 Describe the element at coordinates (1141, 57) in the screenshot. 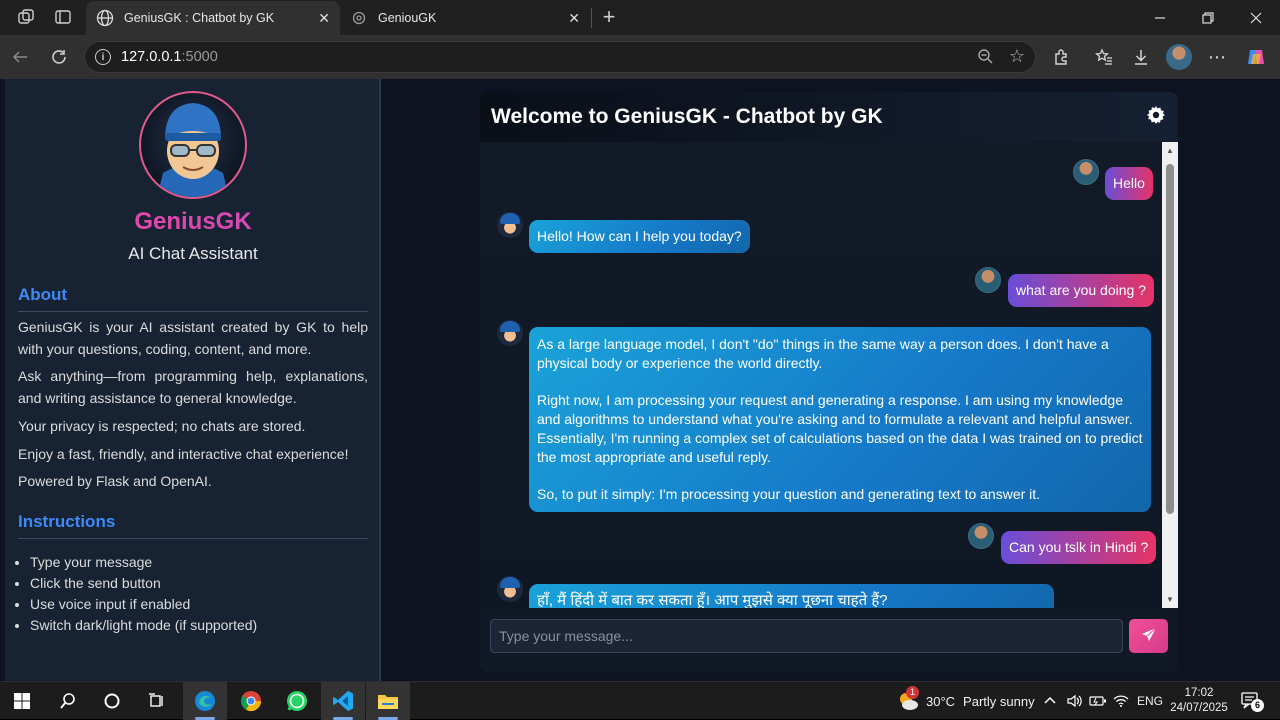

I see `downloads-icon` at that location.